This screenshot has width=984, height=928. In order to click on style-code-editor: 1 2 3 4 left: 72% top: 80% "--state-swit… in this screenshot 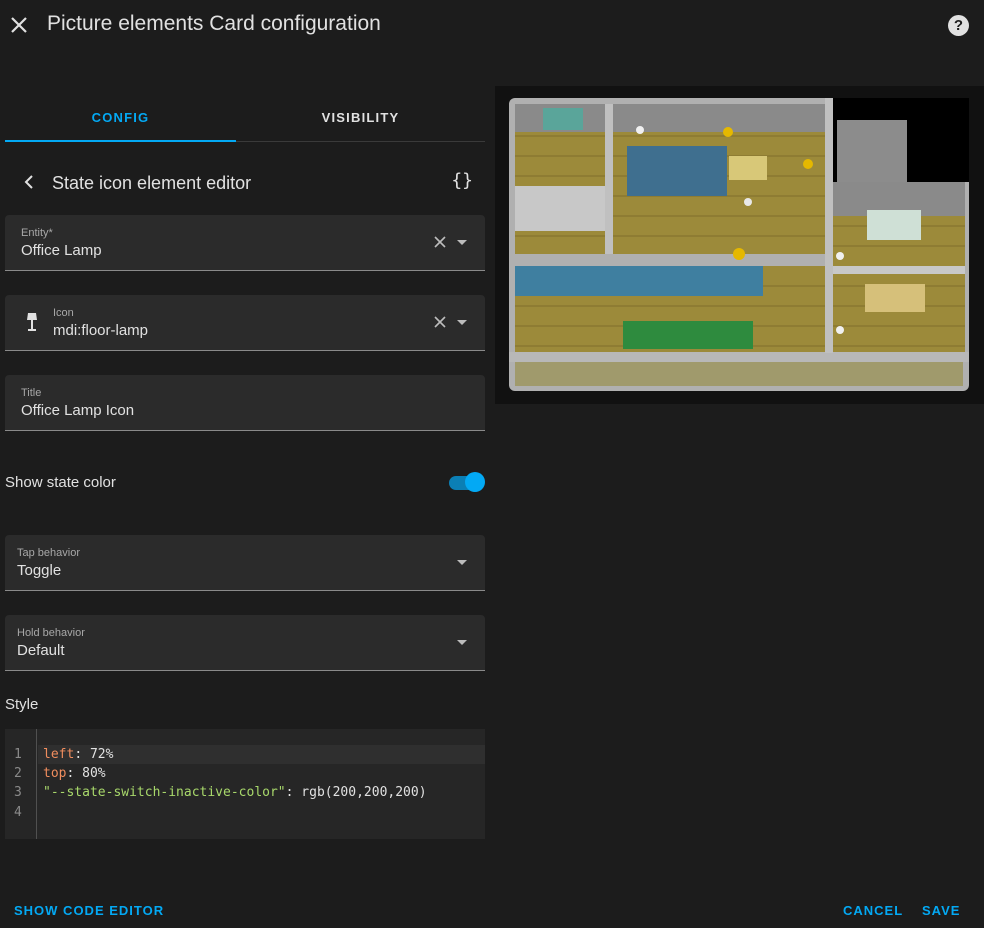, I will do `click(245, 784)`.